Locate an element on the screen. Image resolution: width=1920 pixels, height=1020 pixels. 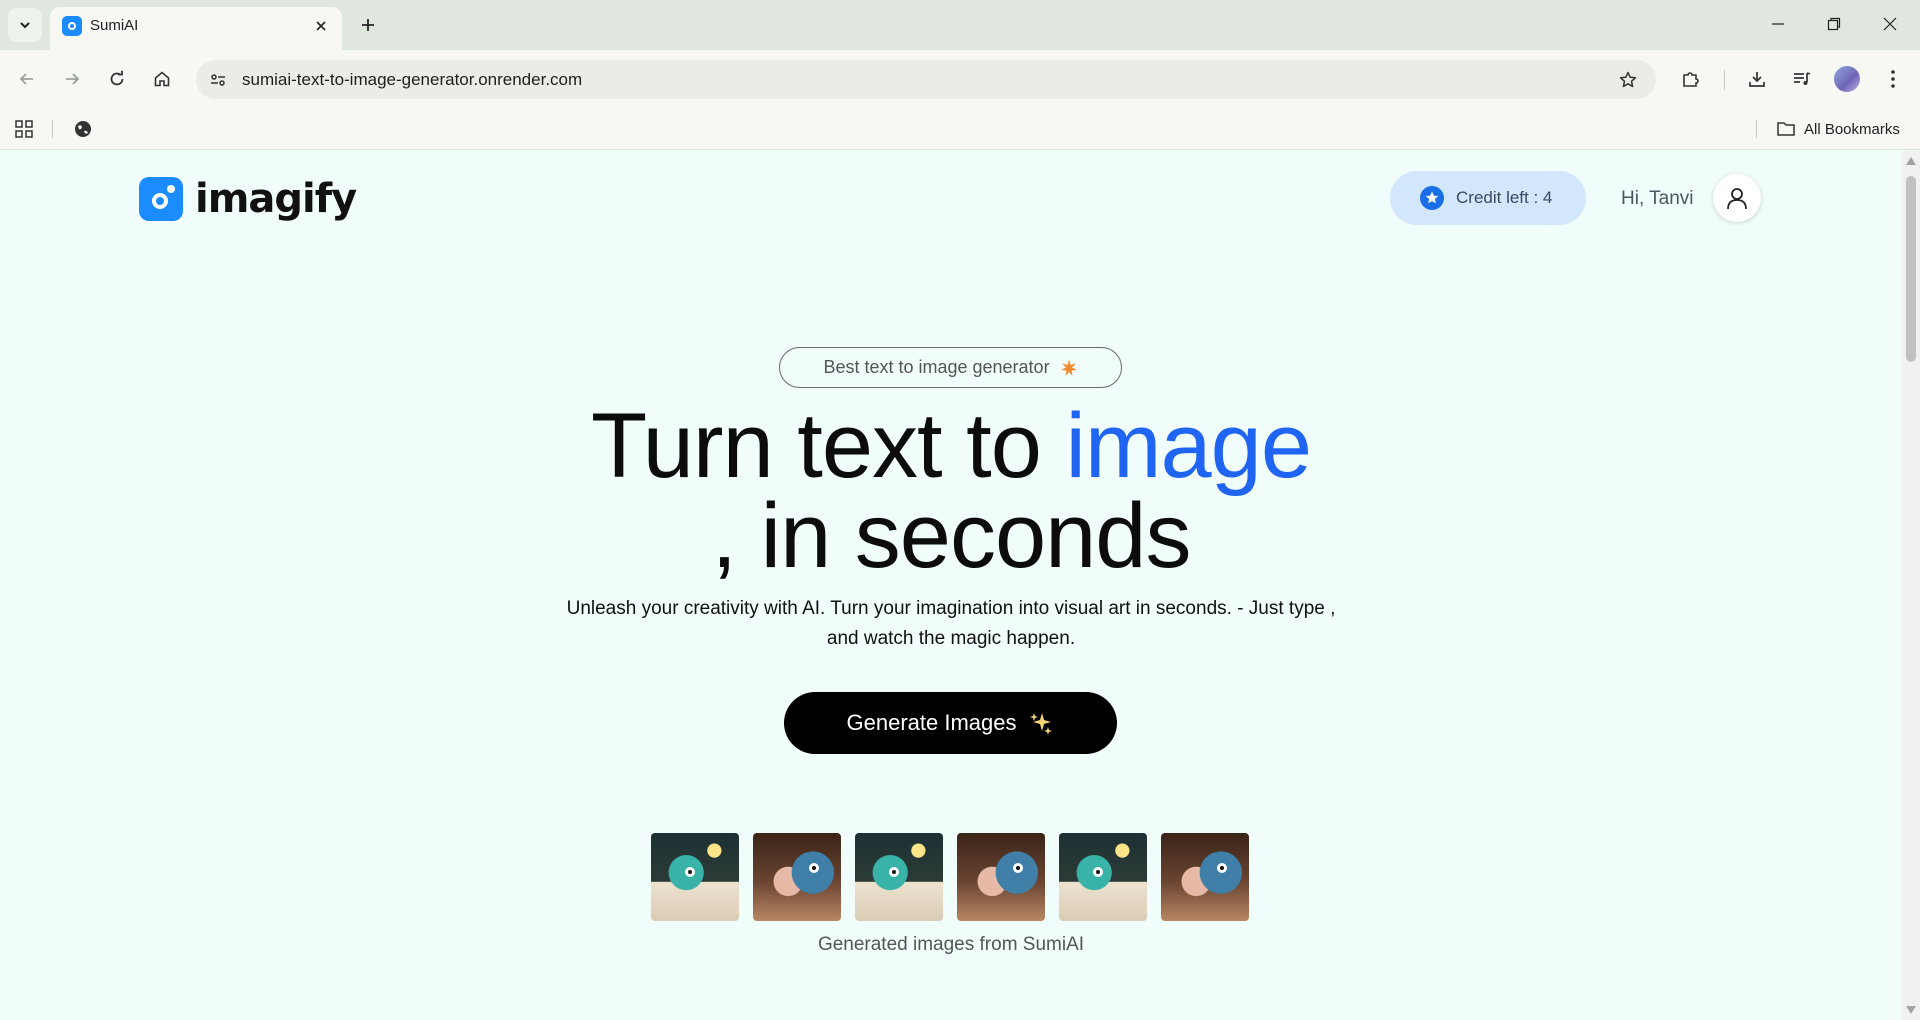
reload-button is located at coordinates (117, 79).